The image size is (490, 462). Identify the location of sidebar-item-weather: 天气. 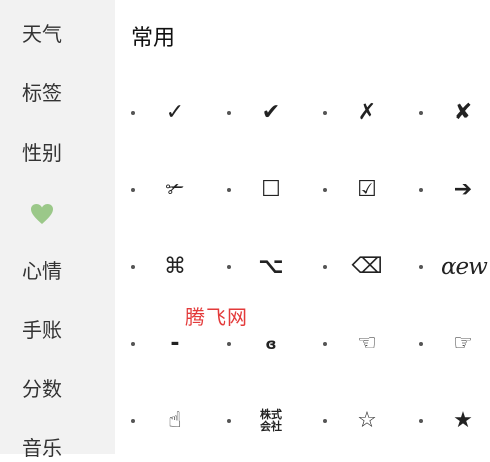
(42, 34).